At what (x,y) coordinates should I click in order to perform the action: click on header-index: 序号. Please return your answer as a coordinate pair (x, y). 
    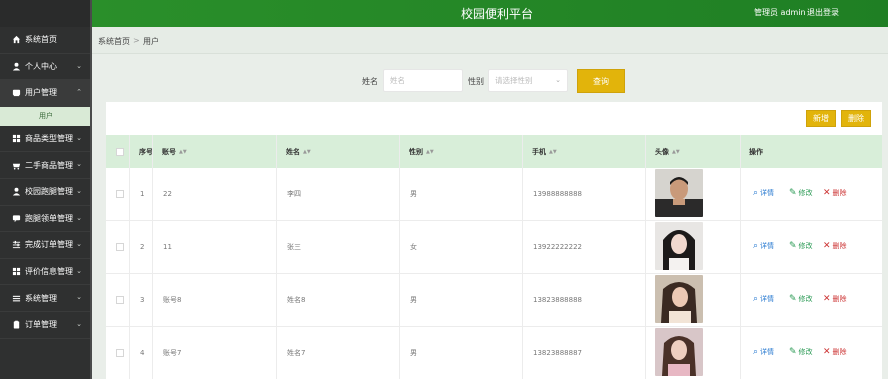
    Looking at the image, I should click on (146, 151).